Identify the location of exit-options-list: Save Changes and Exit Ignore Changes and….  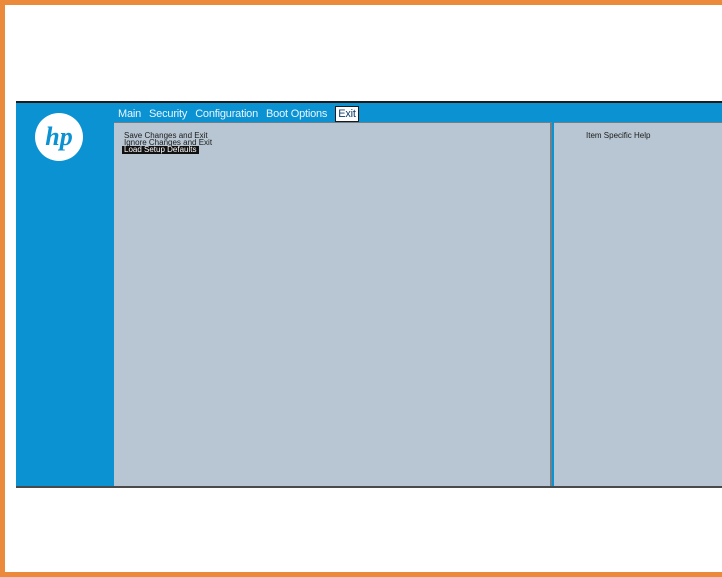
(168, 143).